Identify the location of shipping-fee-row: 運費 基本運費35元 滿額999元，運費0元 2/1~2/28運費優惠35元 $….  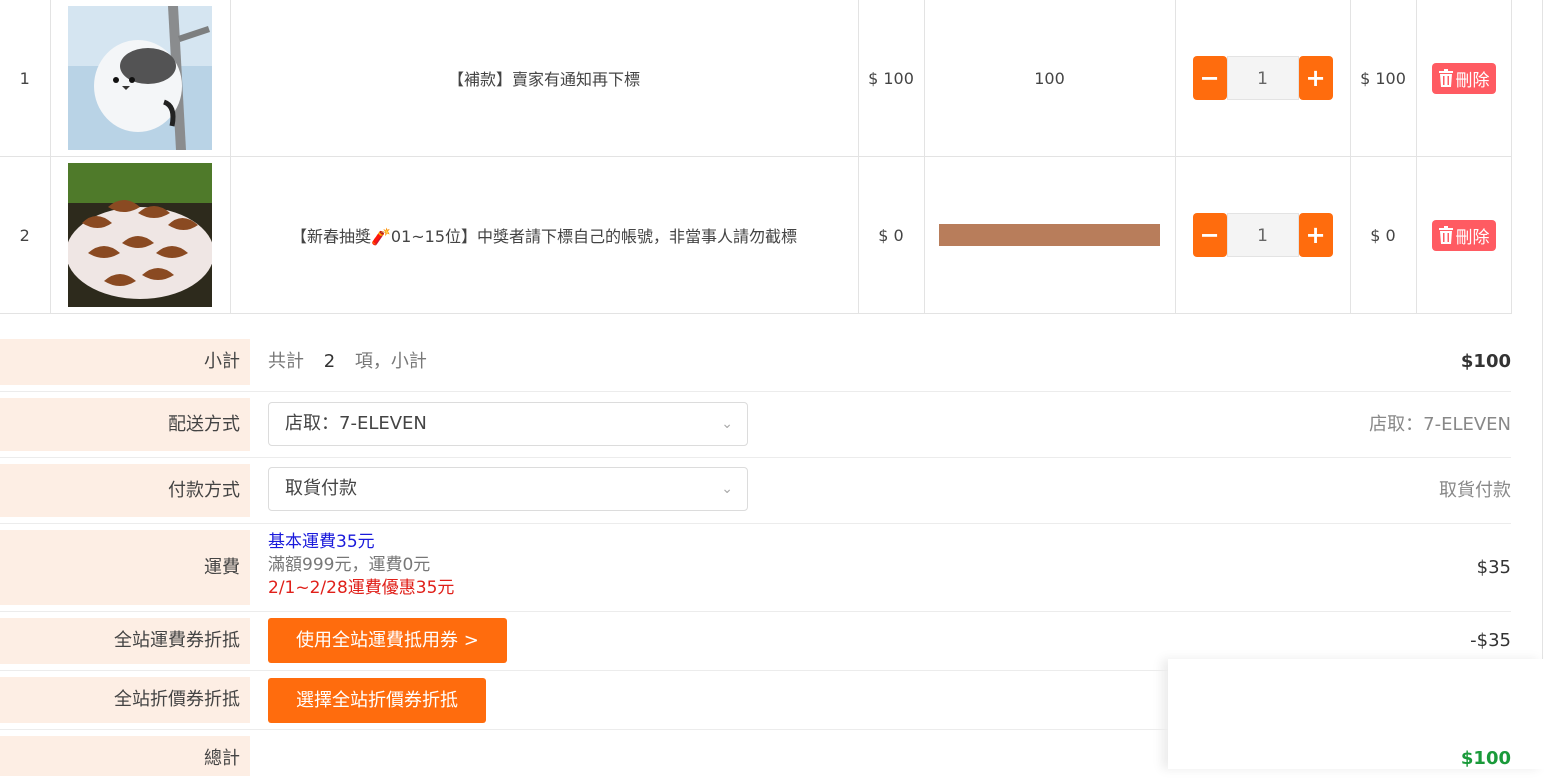
(755, 567).